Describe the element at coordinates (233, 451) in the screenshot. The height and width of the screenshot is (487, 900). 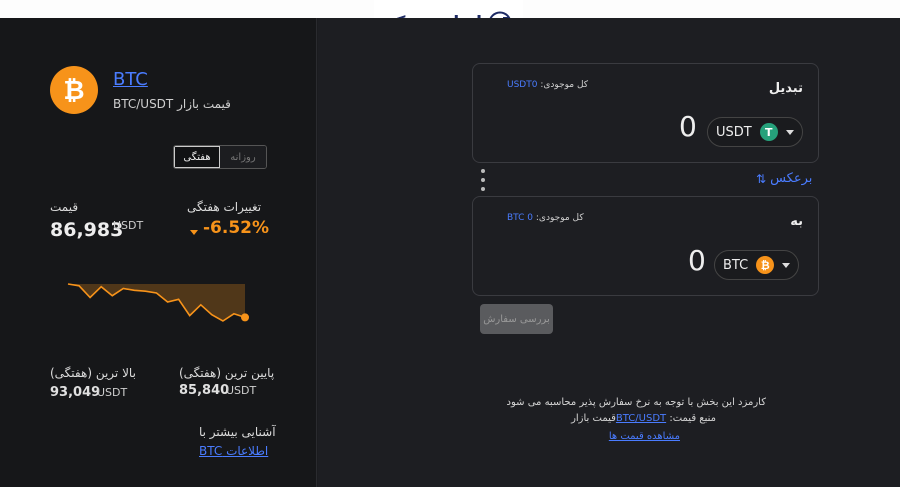
I see `more-info-link: اطلاعات BTC` at that location.